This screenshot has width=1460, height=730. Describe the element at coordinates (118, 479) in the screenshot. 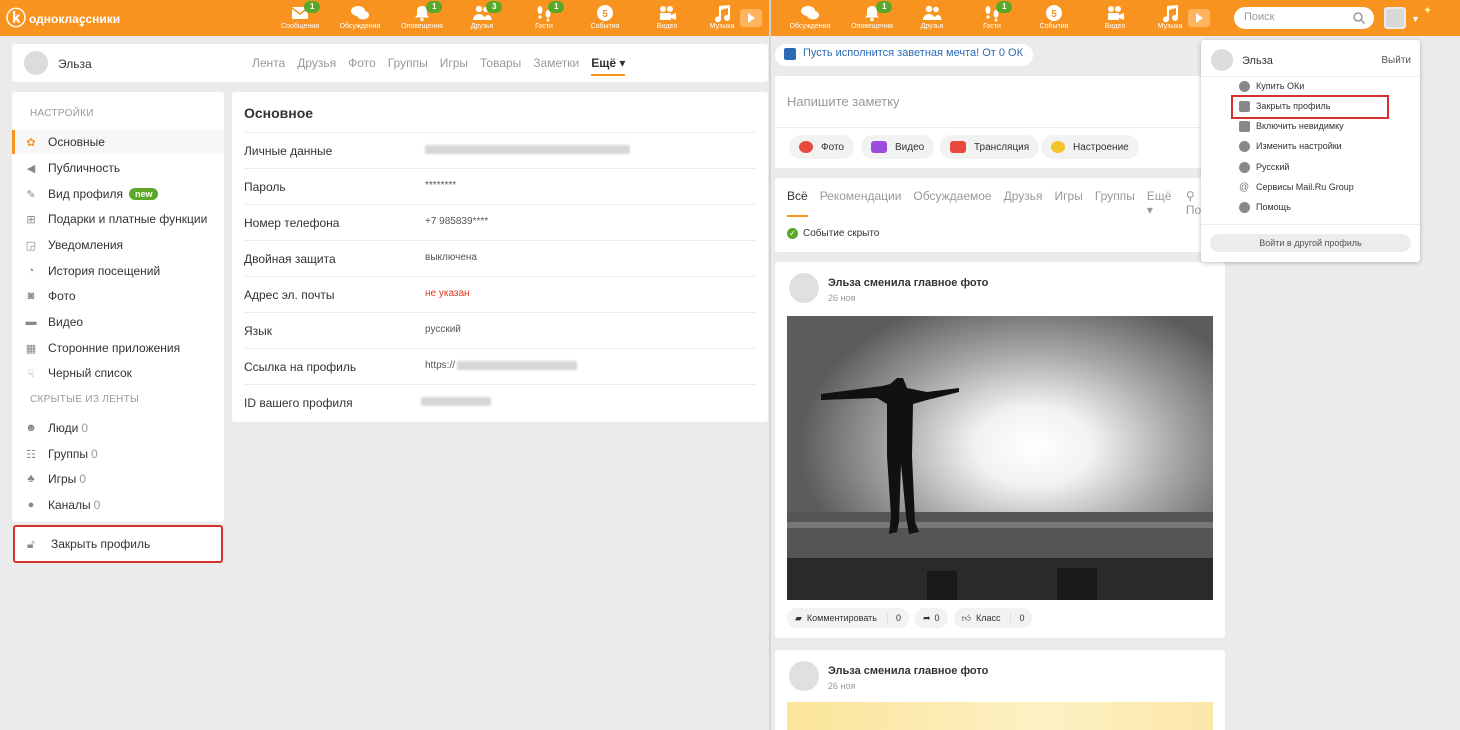

I see `sidebar-item-hidden-games: ♣ Игры 0` at that location.